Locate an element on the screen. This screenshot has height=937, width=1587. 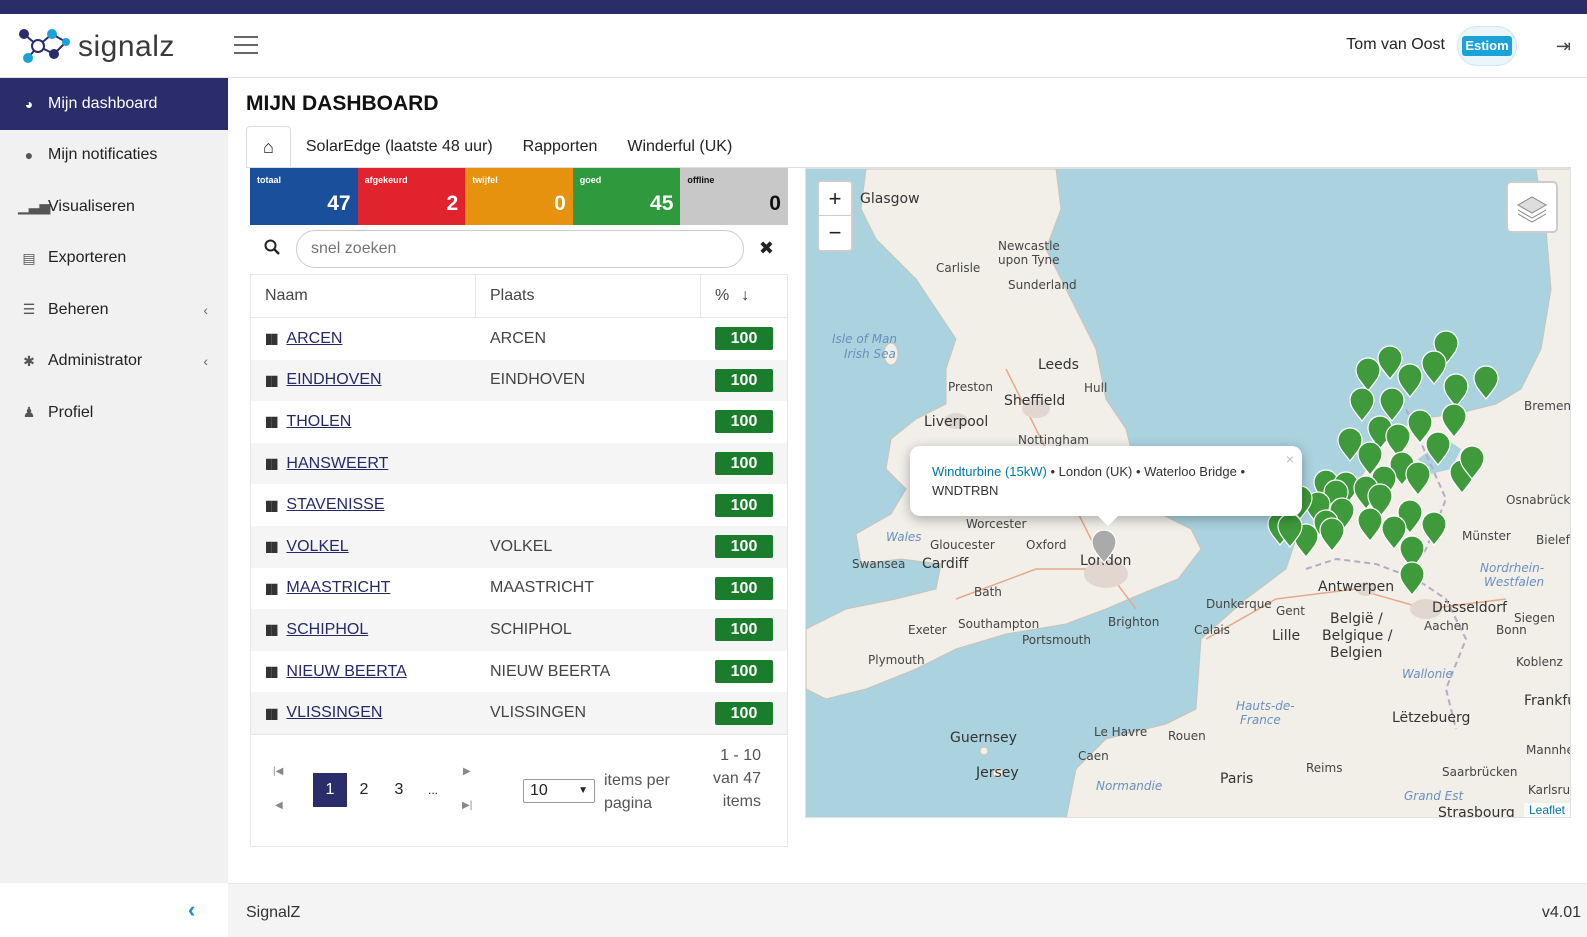
map-label: Exeter is located at coordinates (927, 630).